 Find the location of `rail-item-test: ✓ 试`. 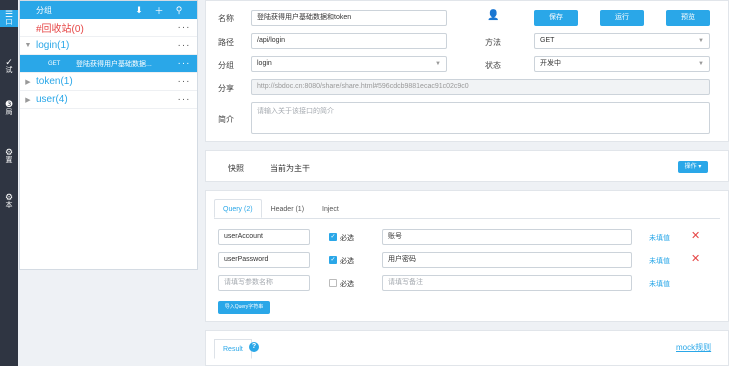

rail-item-test: ✓ 试 is located at coordinates (9, 66).